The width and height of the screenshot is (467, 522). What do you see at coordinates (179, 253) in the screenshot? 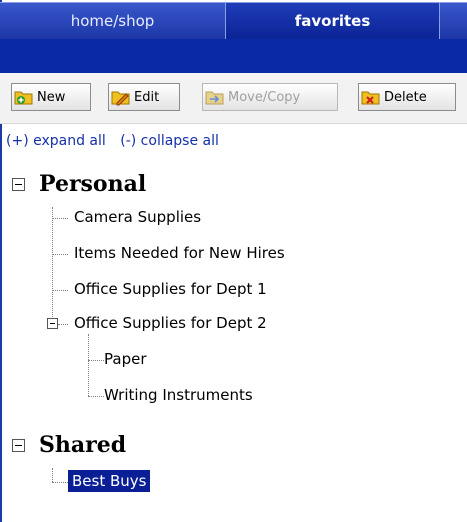
I see `tree-item: Items Needed for New Hires` at bounding box center [179, 253].